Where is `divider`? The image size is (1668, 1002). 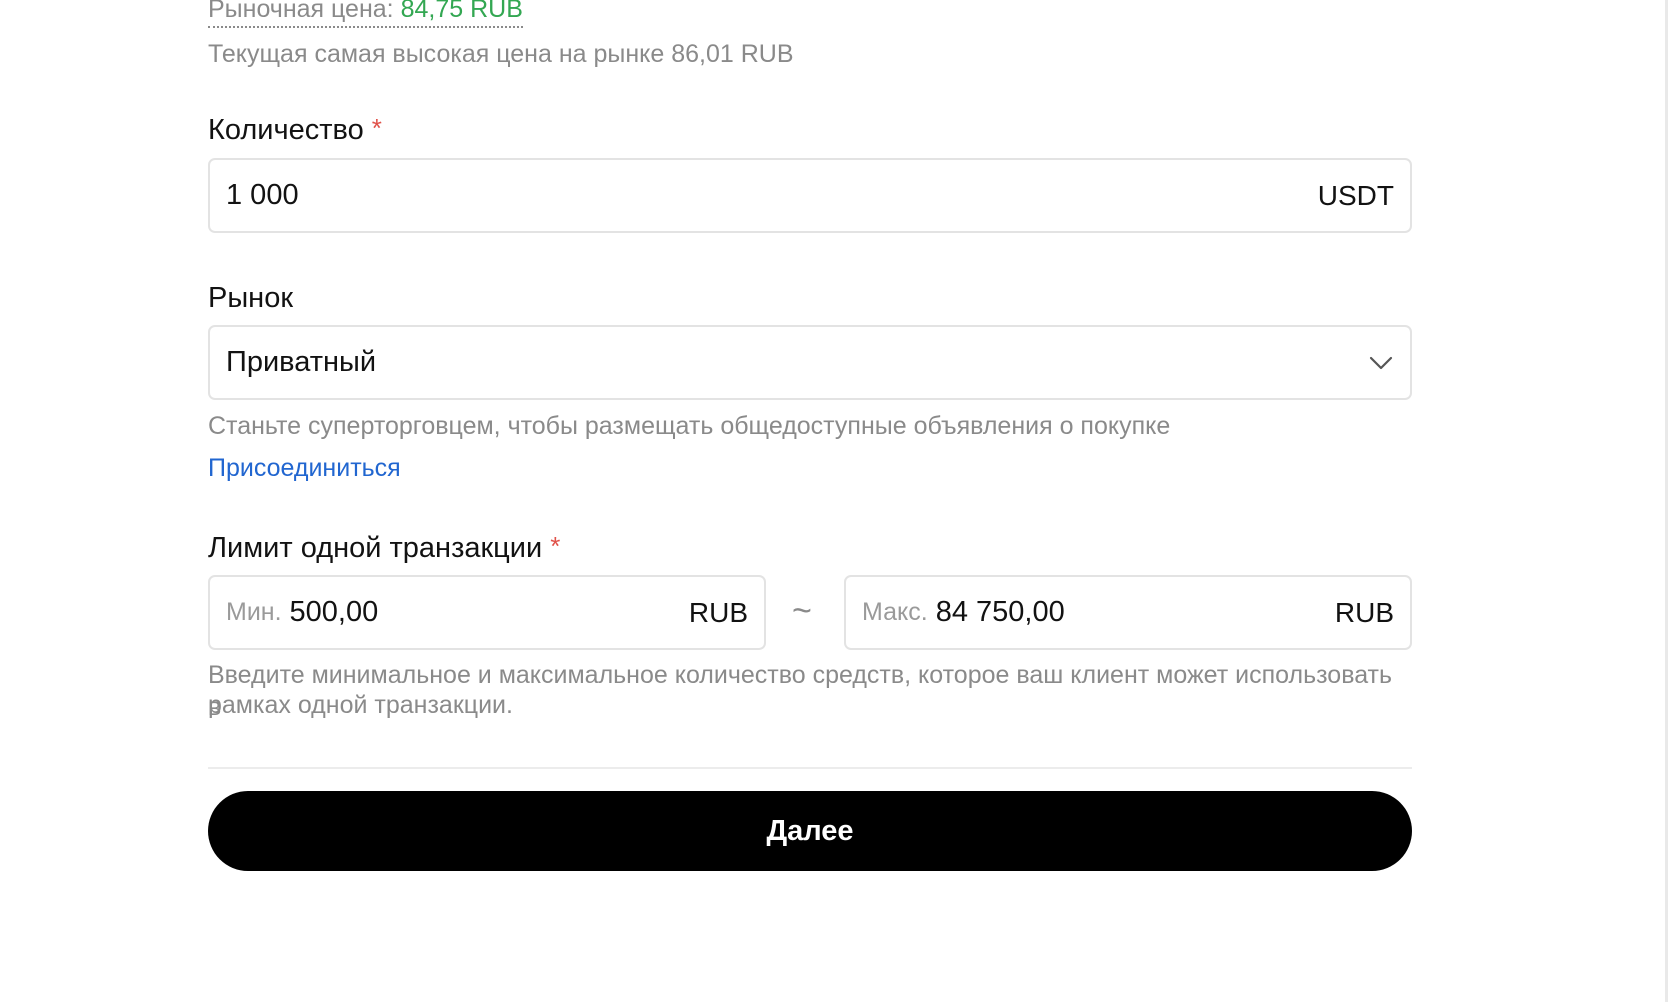 divider is located at coordinates (810, 768).